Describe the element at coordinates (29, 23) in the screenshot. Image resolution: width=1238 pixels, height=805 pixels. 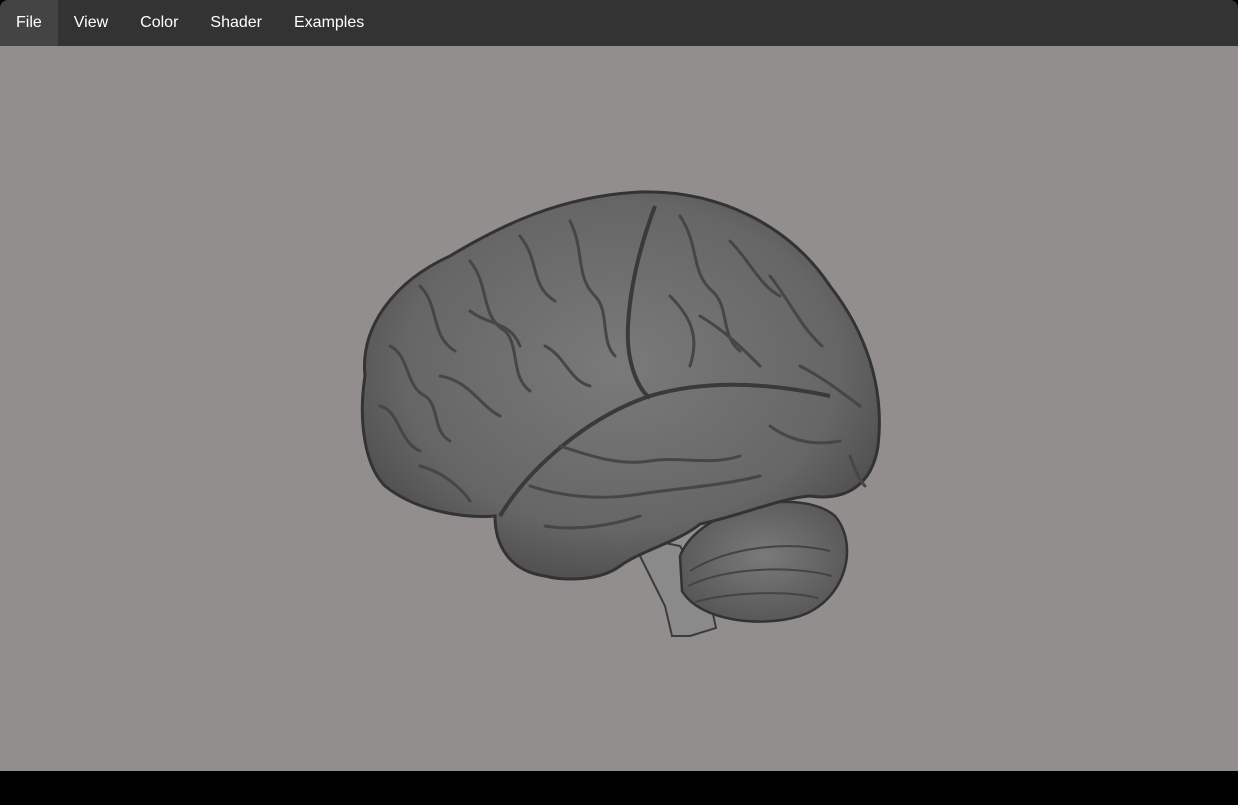
I see `menu-file: File` at that location.